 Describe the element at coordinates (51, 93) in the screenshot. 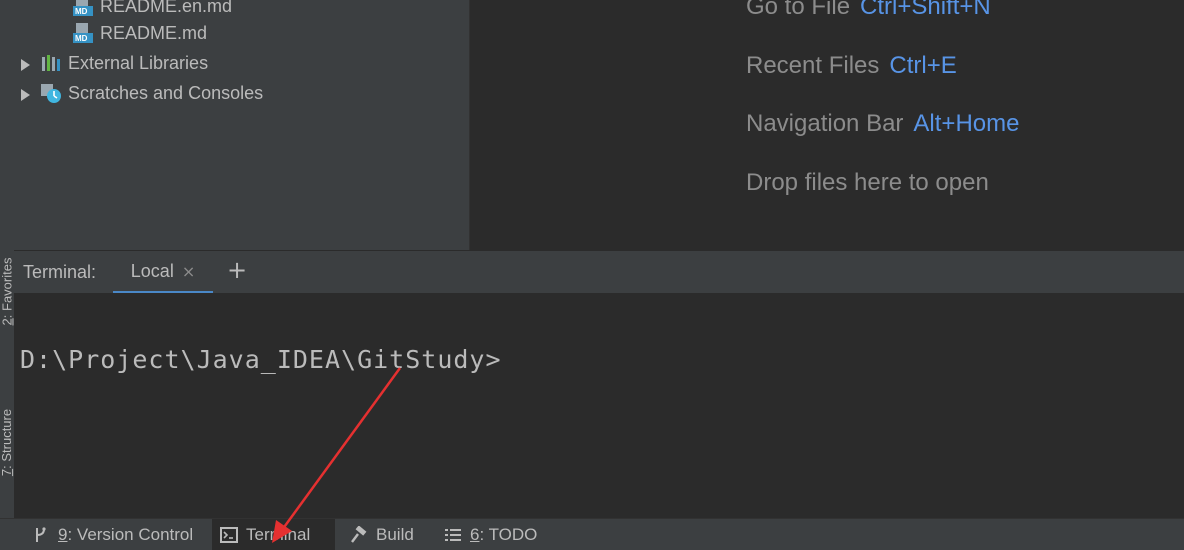

I see `scratches-icon` at that location.